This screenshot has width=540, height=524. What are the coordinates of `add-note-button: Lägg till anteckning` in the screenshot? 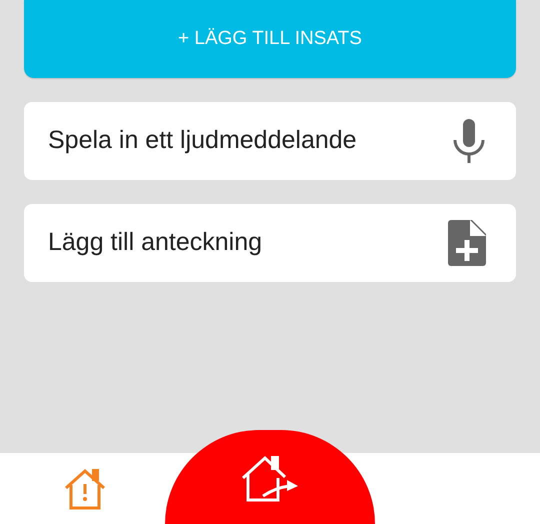 It's located at (270, 243).